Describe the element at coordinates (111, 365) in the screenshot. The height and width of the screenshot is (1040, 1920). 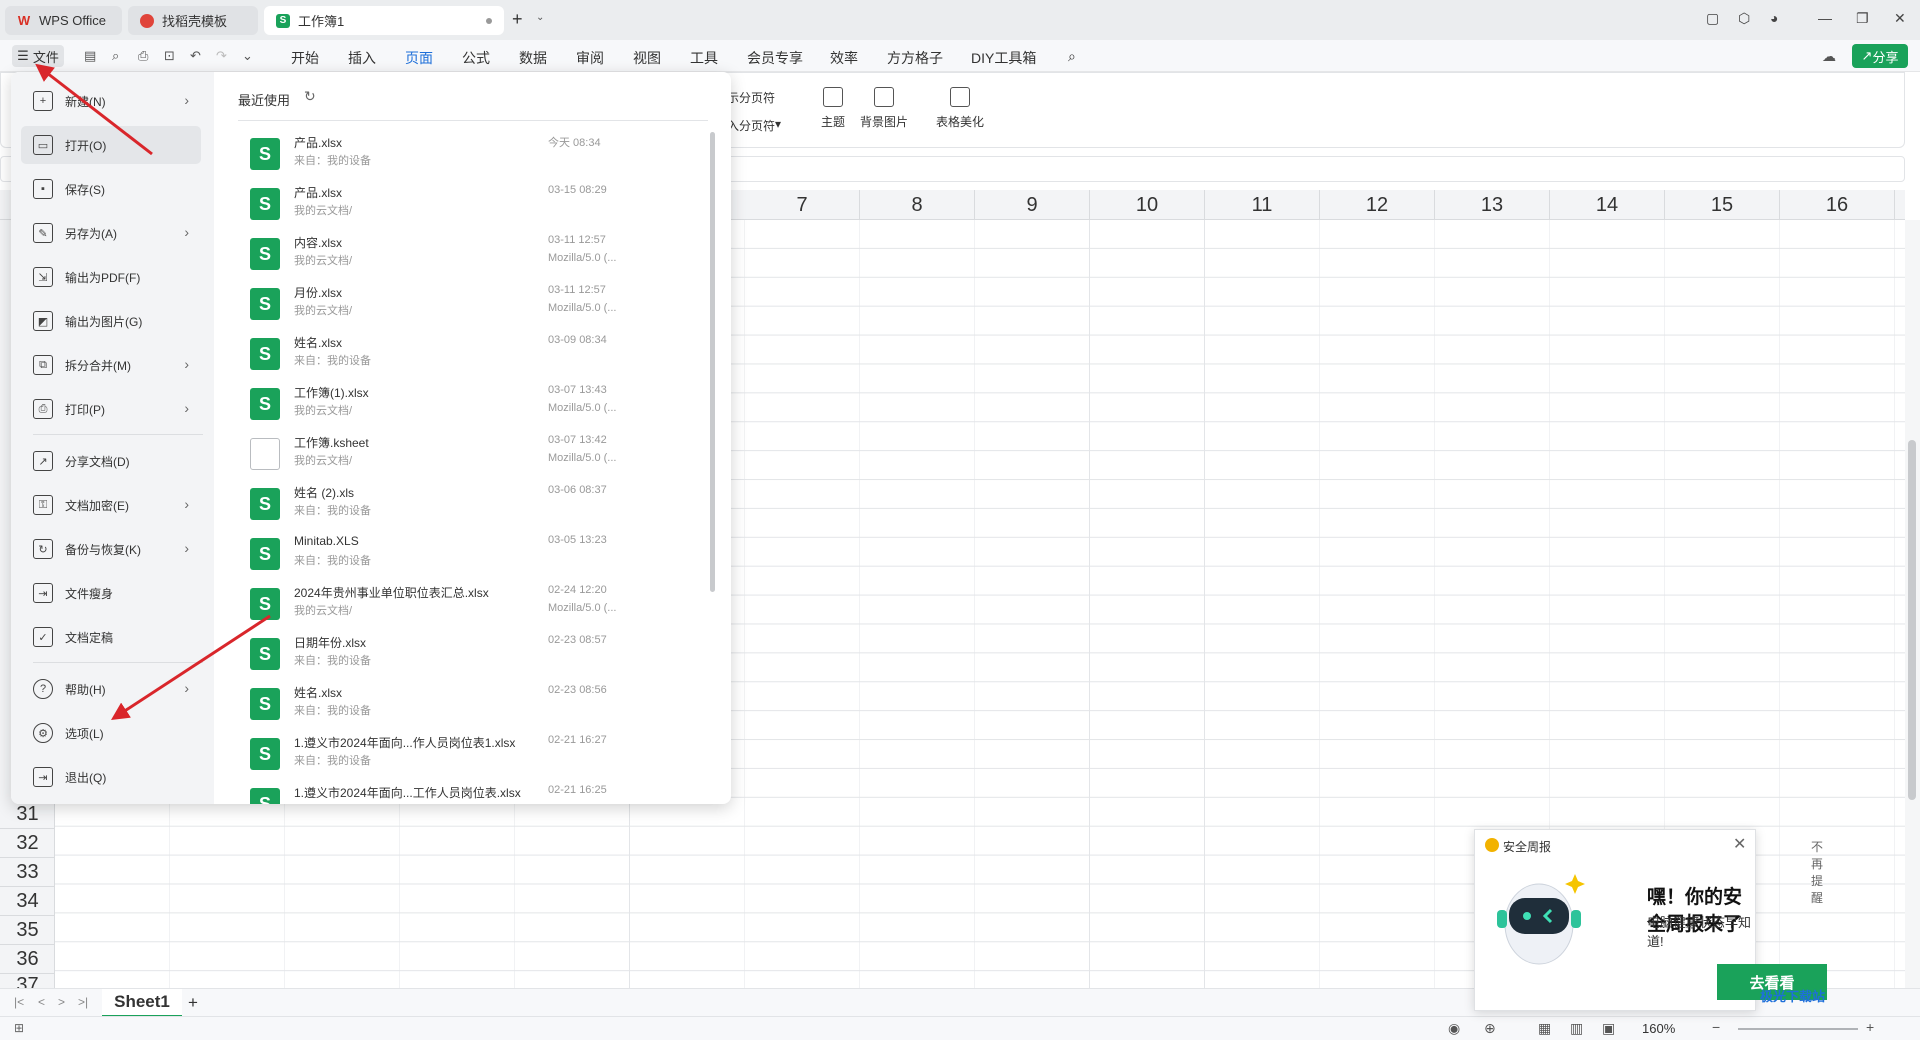
I see `menu-split-merge: ⧉ 拆分合并(M) ›` at that location.